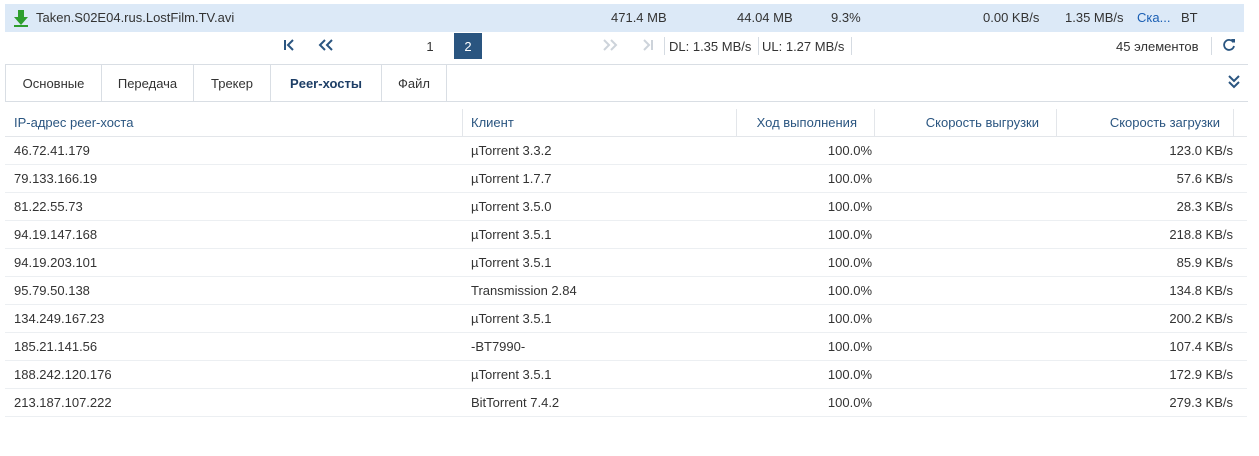 The image size is (1259, 456). What do you see at coordinates (1201, 234) in the screenshot?
I see `cell-download-speed: 218.8 KB/s` at bounding box center [1201, 234].